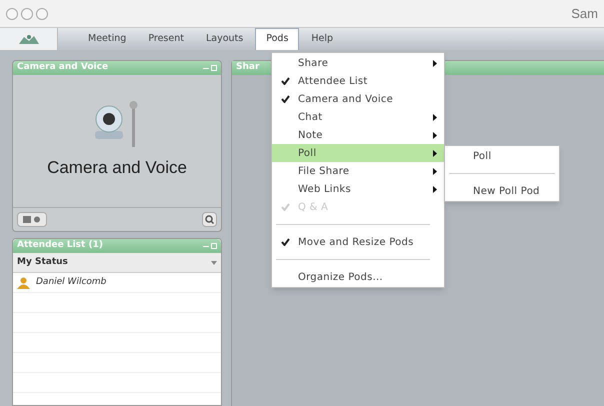 The image size is (604, 406). Describe the element at coordinates (28, 39) in the screenshot. I see `logo-icon` at that location.